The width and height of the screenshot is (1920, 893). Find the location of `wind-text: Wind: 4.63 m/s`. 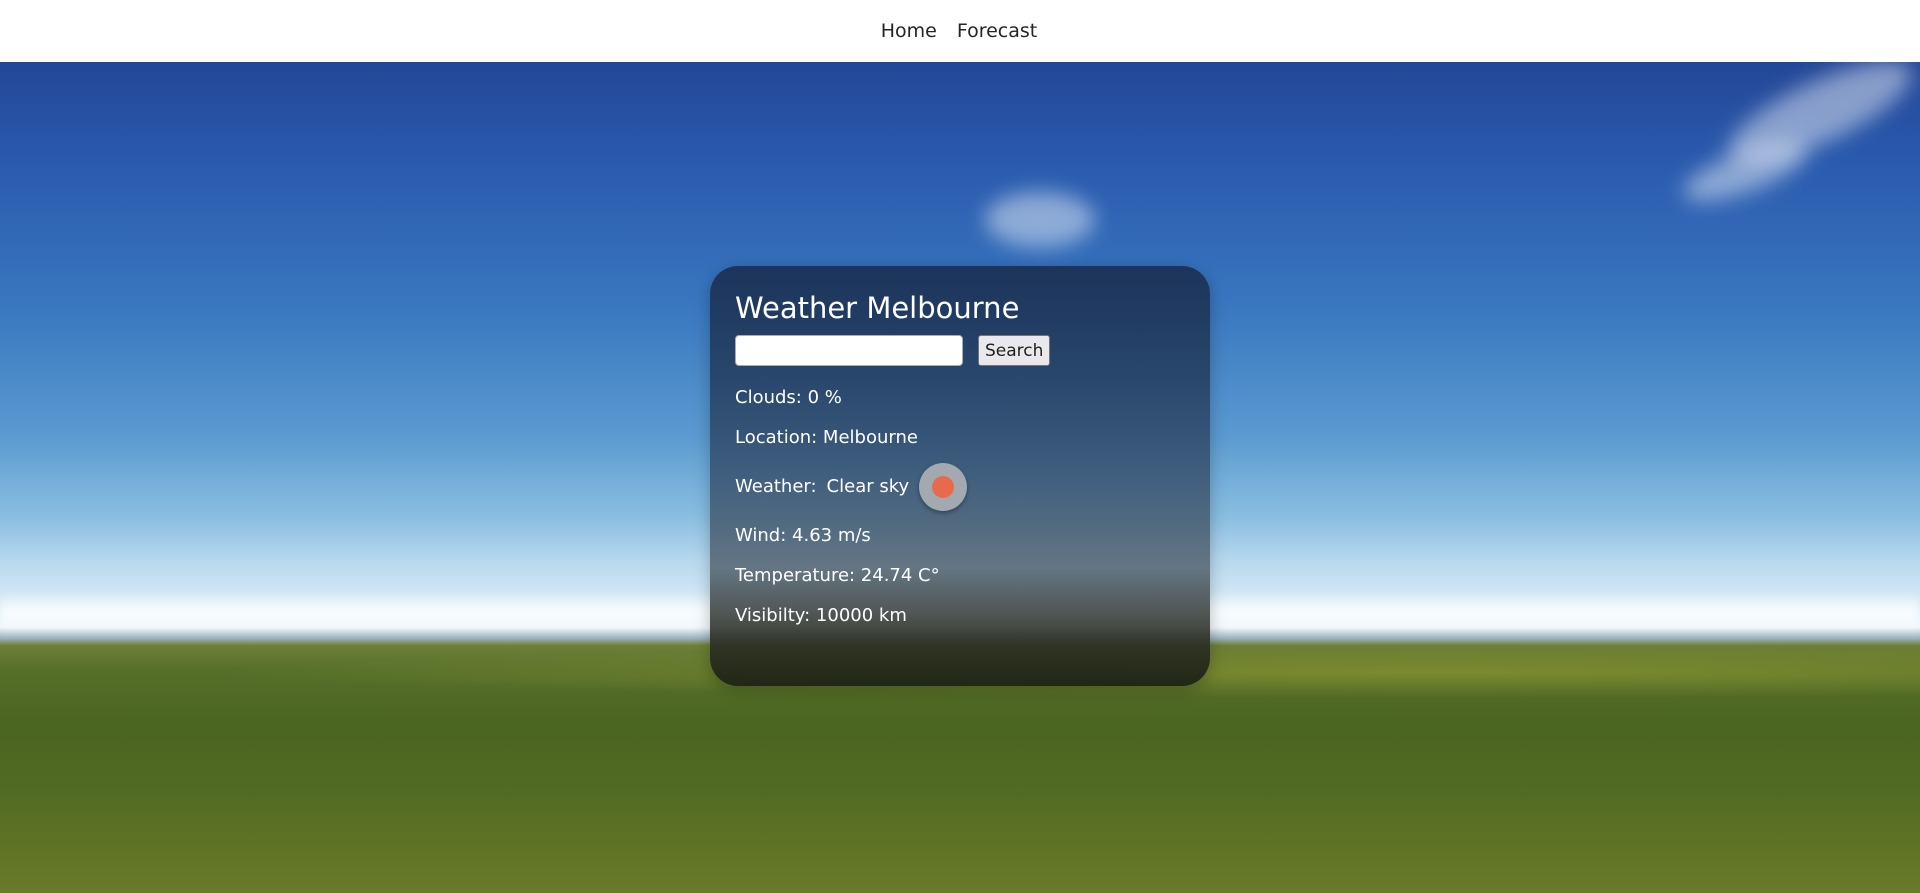

wind-text: Wind: 4.63 m/s is located at coordinates (803, 535).